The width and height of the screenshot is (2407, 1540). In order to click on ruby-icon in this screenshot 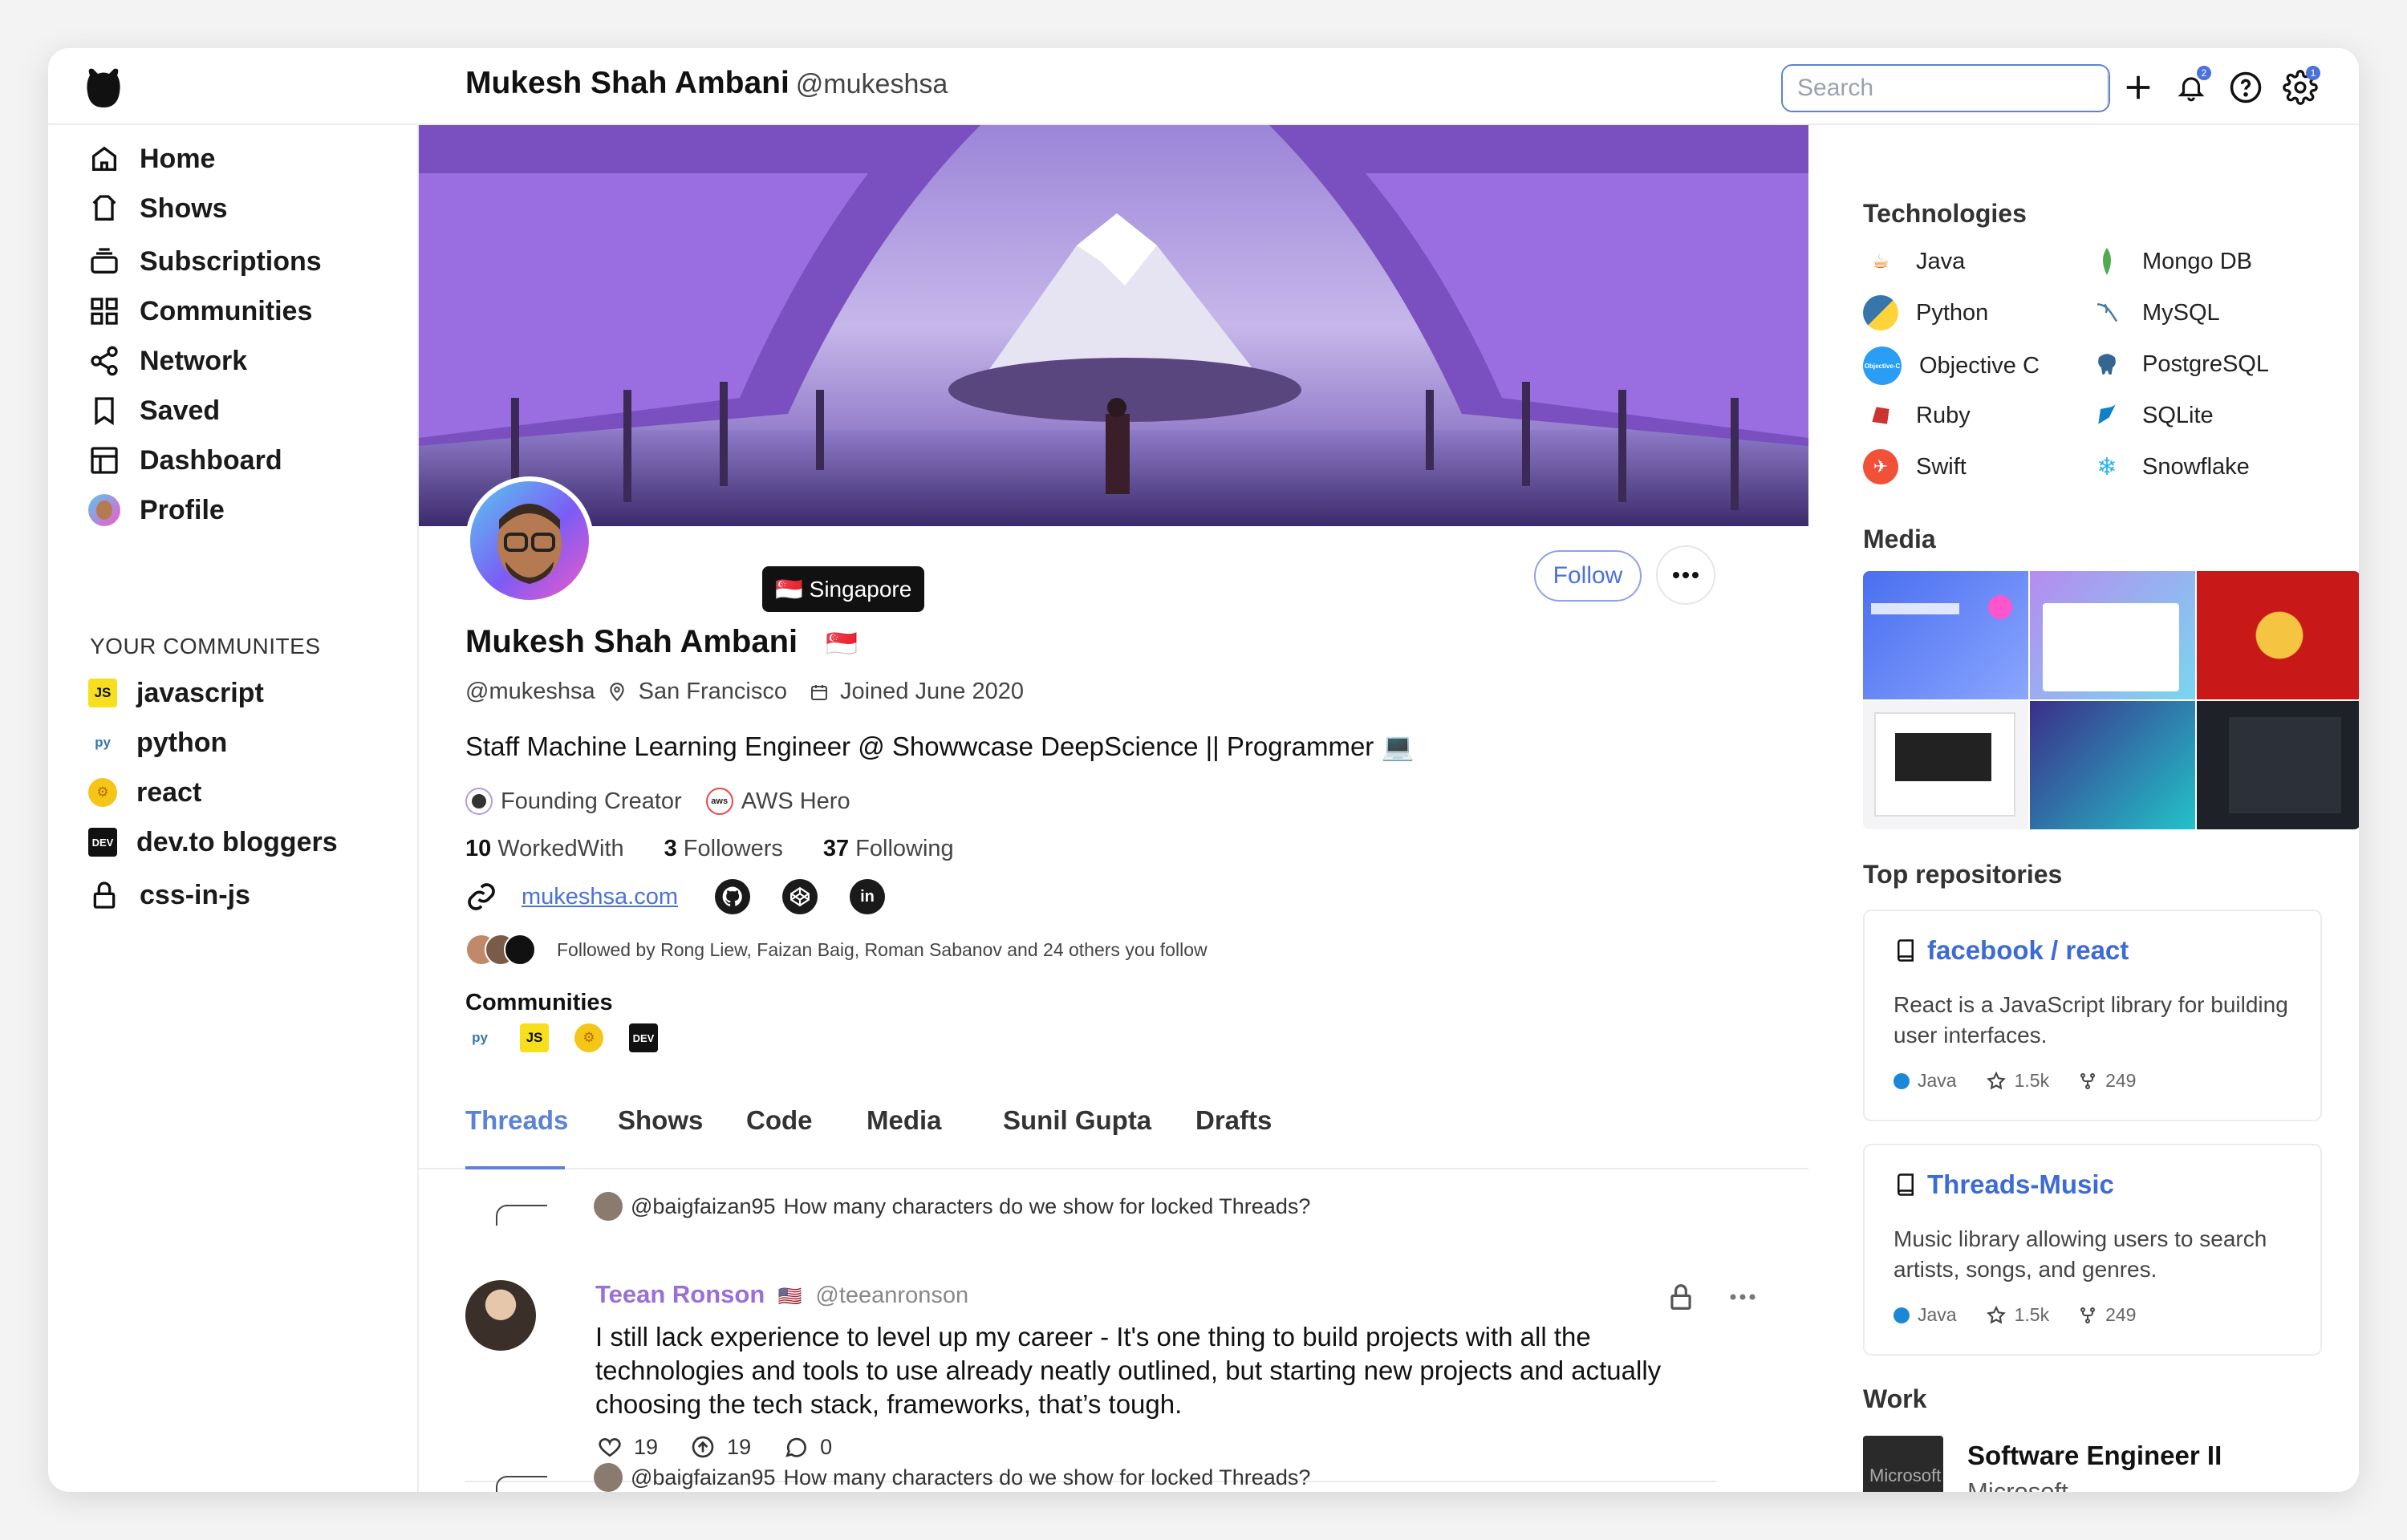, I will do `click(1880, 416)`.